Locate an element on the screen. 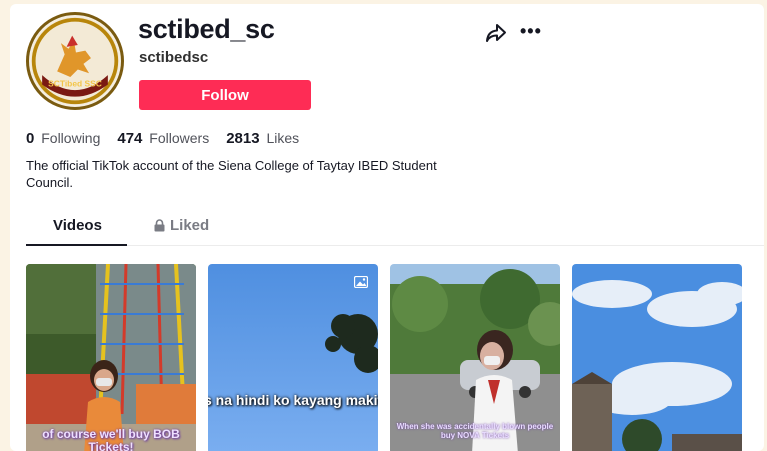 Image resolution: width=767 pixels, height=451 pixels. tab-liked-label: Liked is located at coordinates (190, 225).